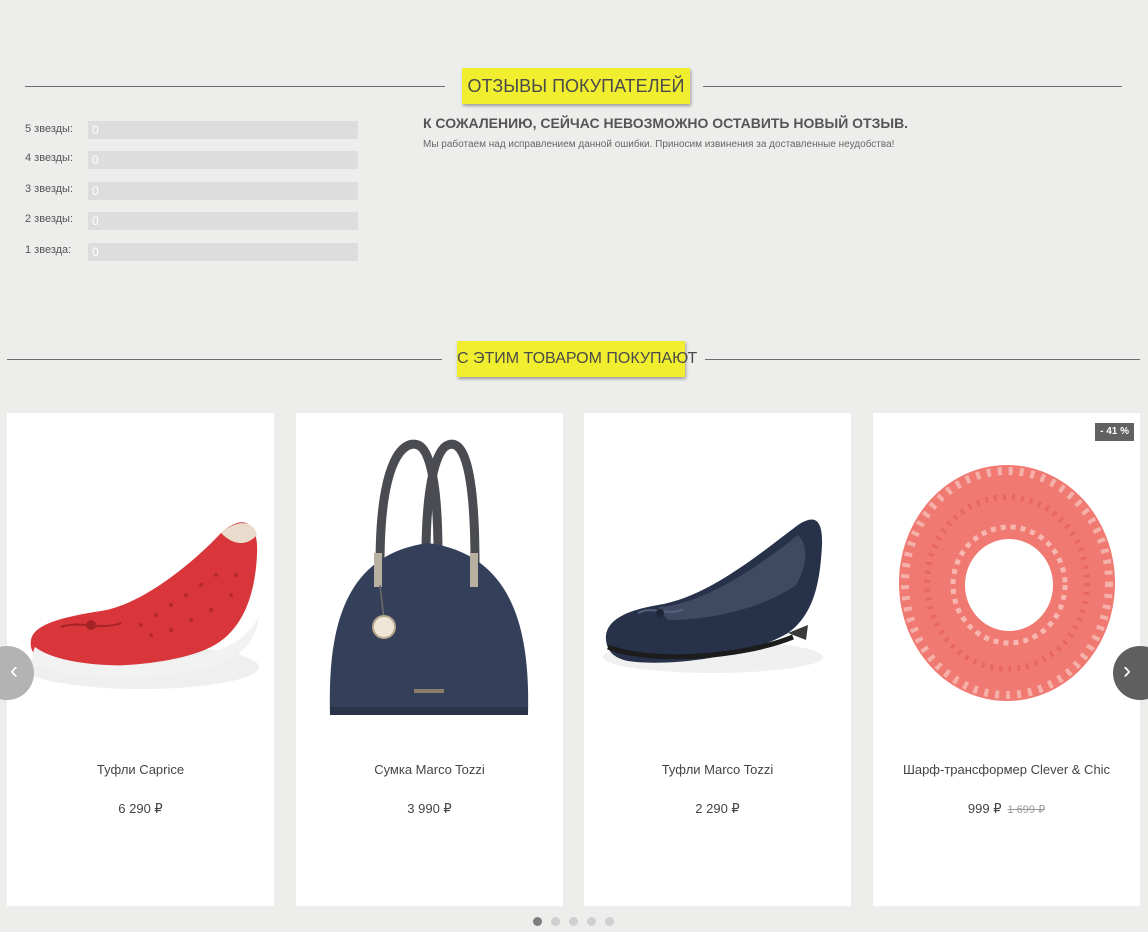 This screenshot has width=1148, height=932. I want to click on chevron-right-icon: ›, so click(1127, 670).